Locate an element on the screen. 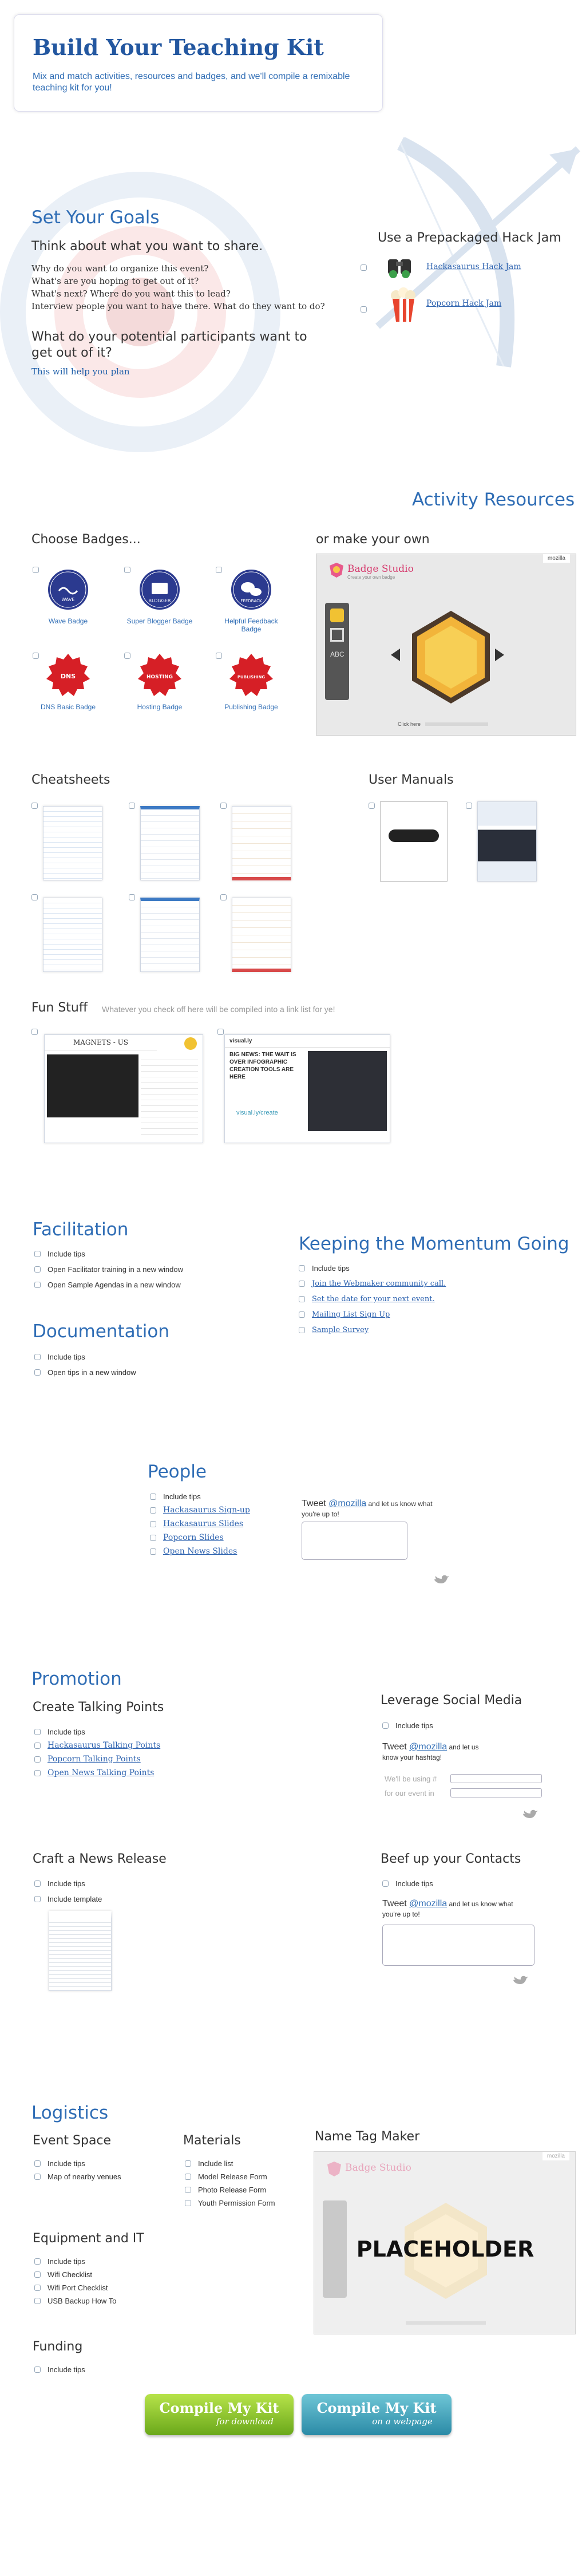 The width and height of the screenshot is (586, 2576). people-link: Hackasaurus Sign-up is located at coordinates (207, 1510).